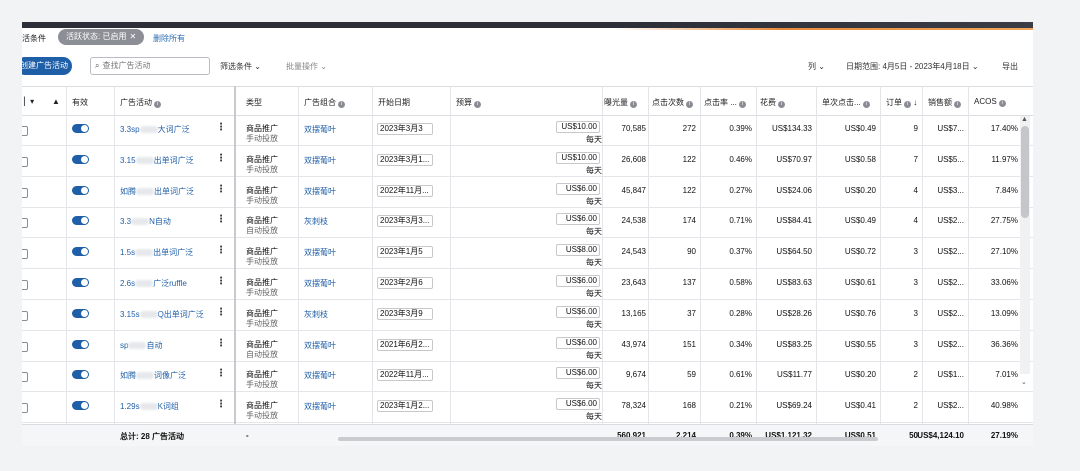 Image resolution: width=1080 pixels, height=471 pixels. Describe the element at coordinates (1024, 382) in the screenshot. I see `scroll-down-icon: ⌄` at that location.